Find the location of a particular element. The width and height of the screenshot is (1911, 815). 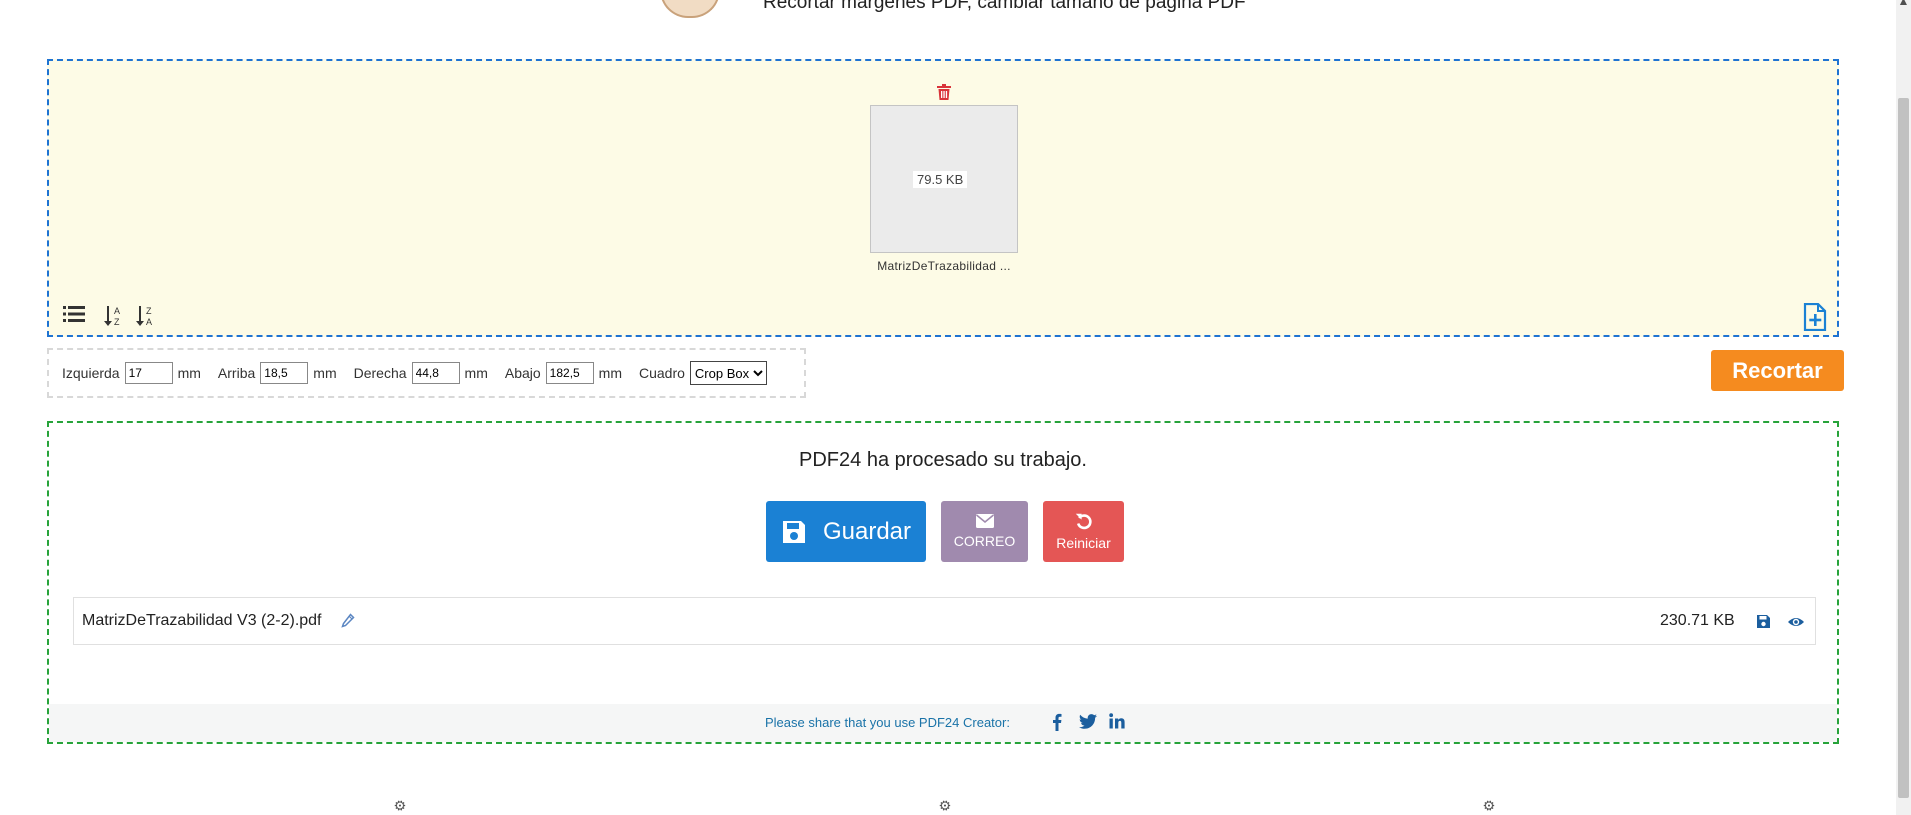

box-type-label: Cuadro is located at coordinates (662, 373).